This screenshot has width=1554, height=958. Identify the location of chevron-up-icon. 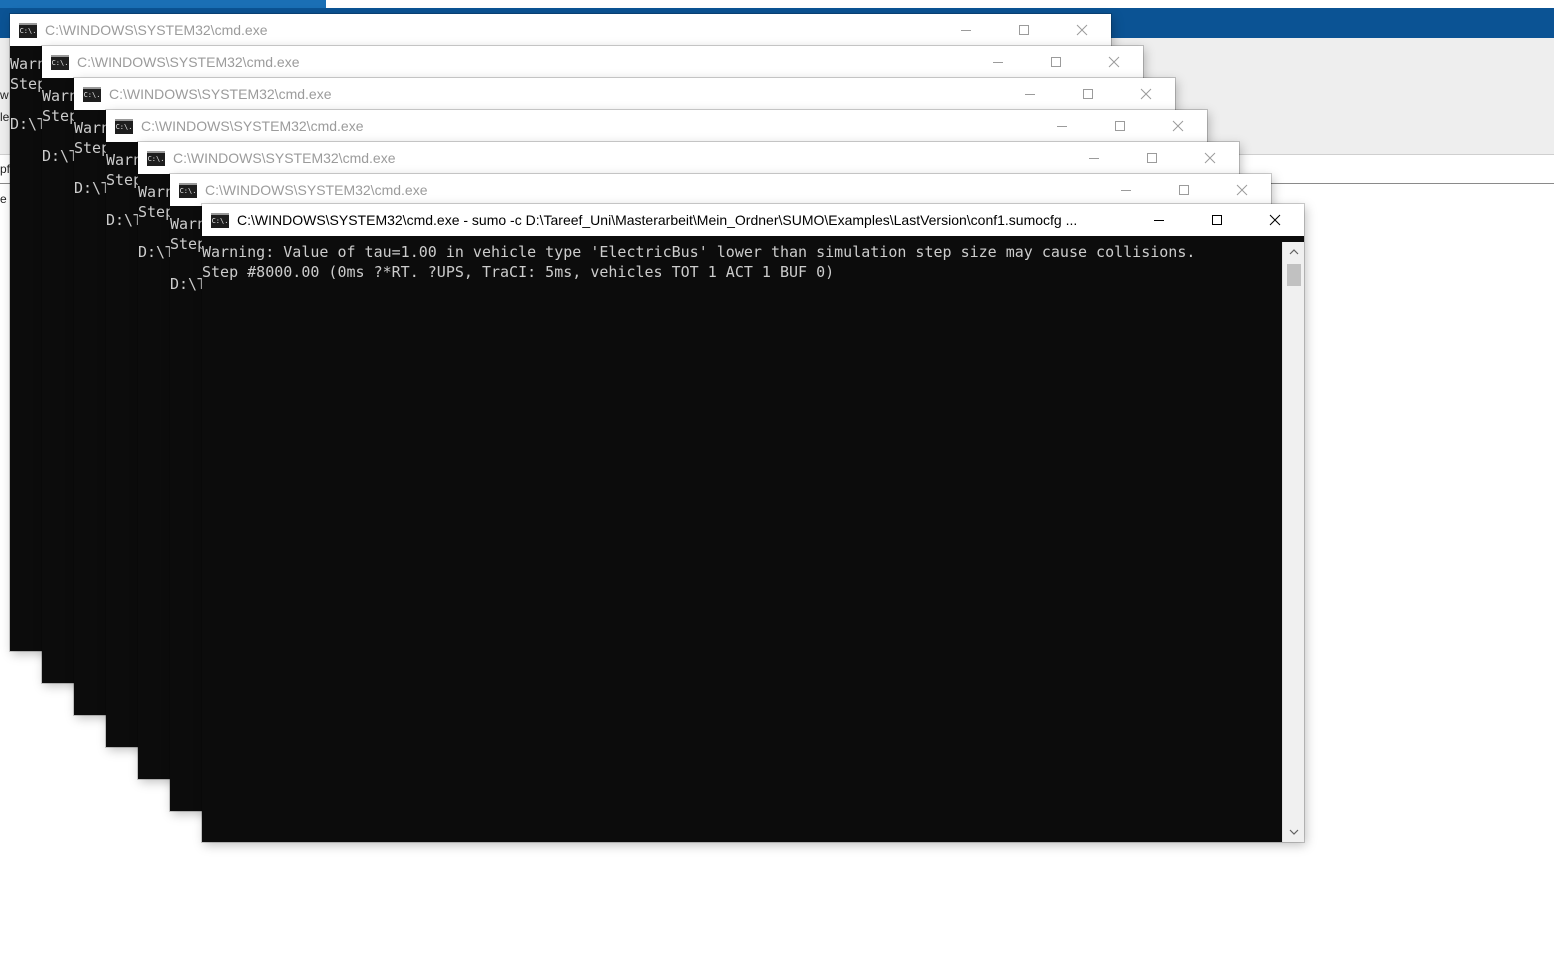
(1293, 252).